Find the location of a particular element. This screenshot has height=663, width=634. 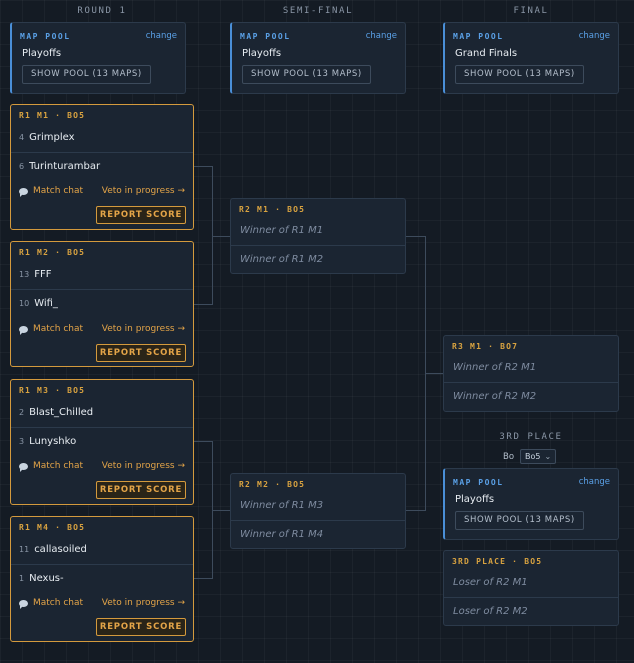

player-name: Blast_Chilled is located at coordinates (61, 412).